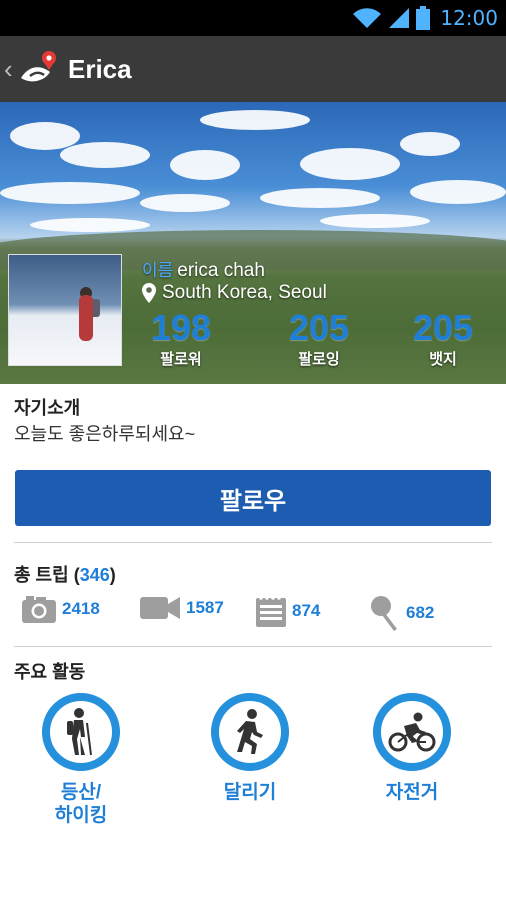  I want to click on app-logo-icon, so click(39, 69).